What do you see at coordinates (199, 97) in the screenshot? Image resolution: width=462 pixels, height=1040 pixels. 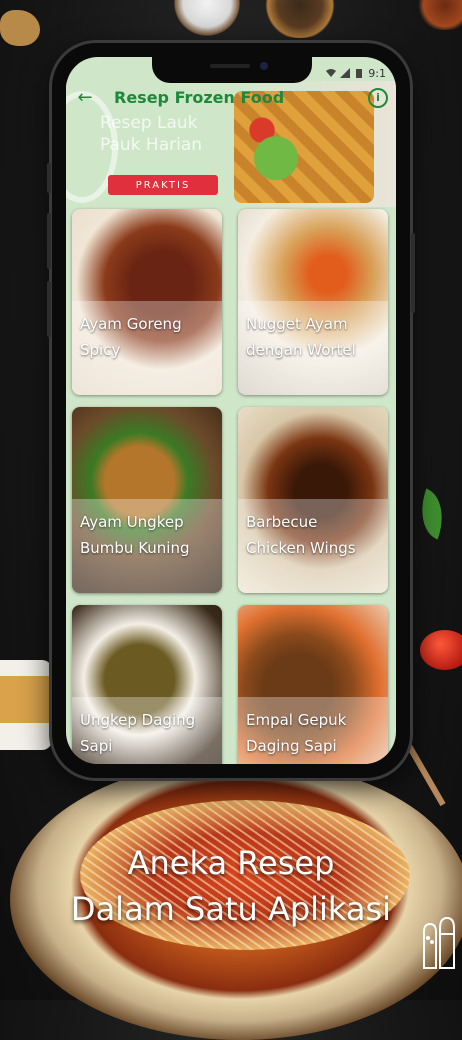 I see `app-title: Resep Frozen Food` at bounding box center [199, 97].